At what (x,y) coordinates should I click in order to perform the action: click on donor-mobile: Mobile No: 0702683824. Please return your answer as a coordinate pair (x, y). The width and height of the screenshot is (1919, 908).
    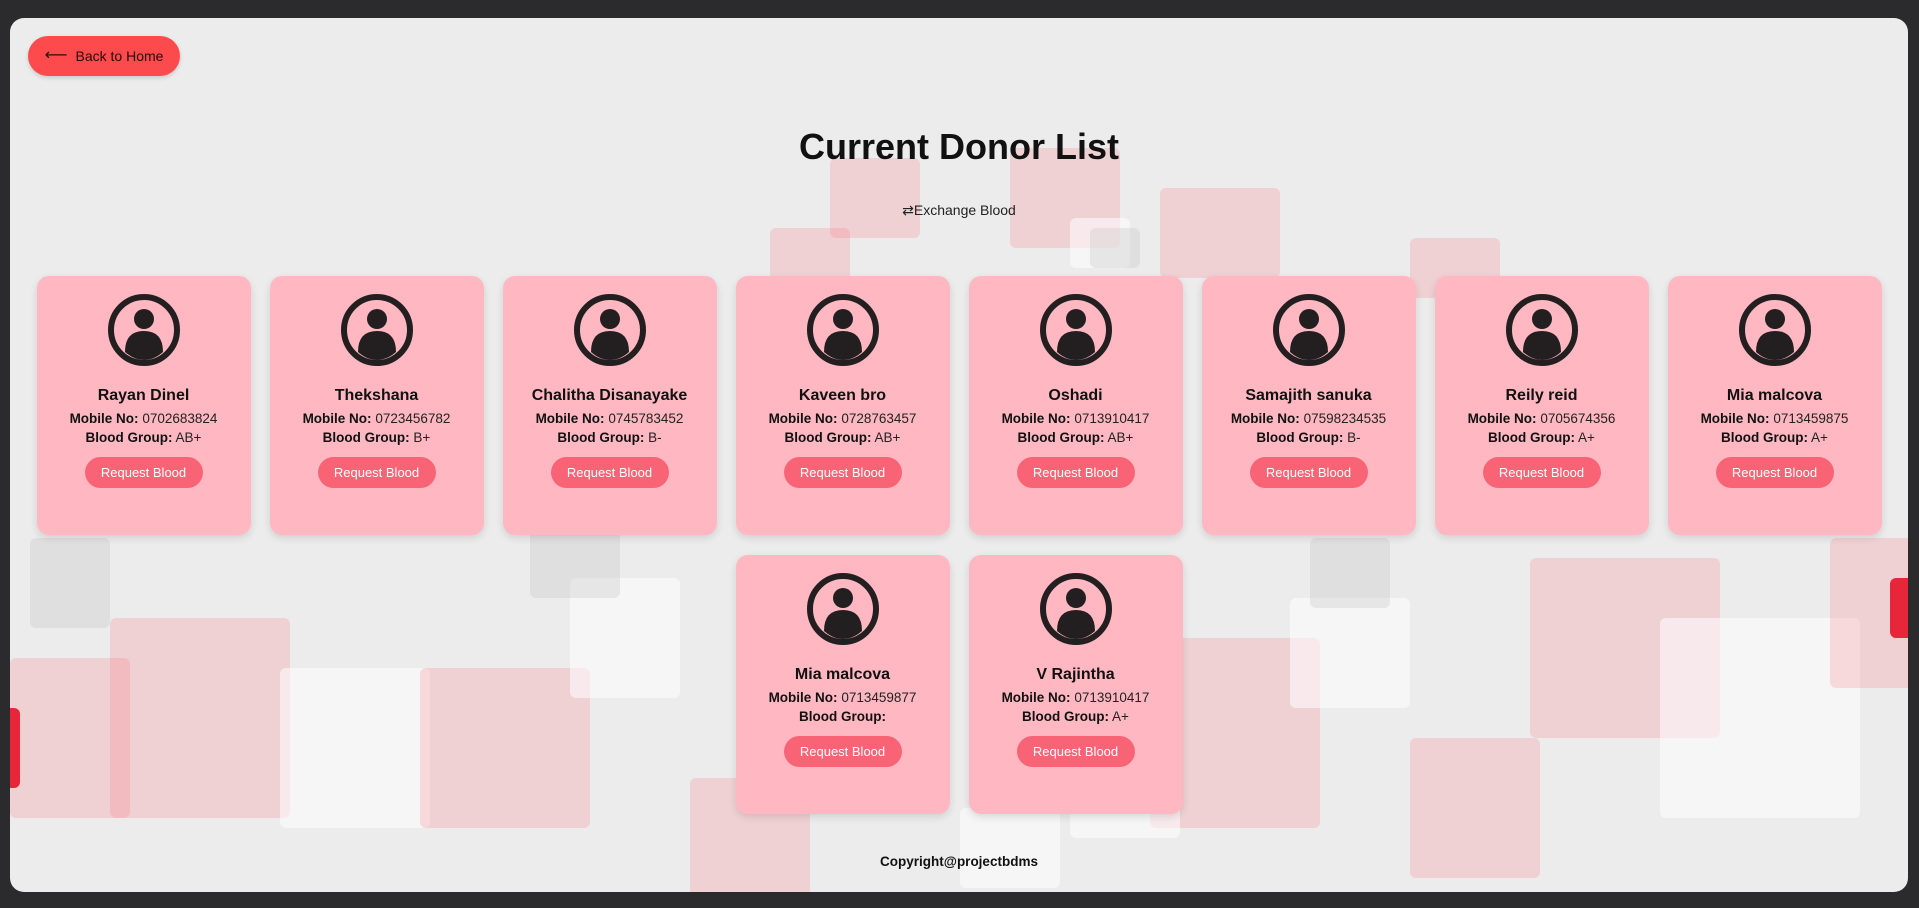
    Looking at the image, I should click on (144, 418).